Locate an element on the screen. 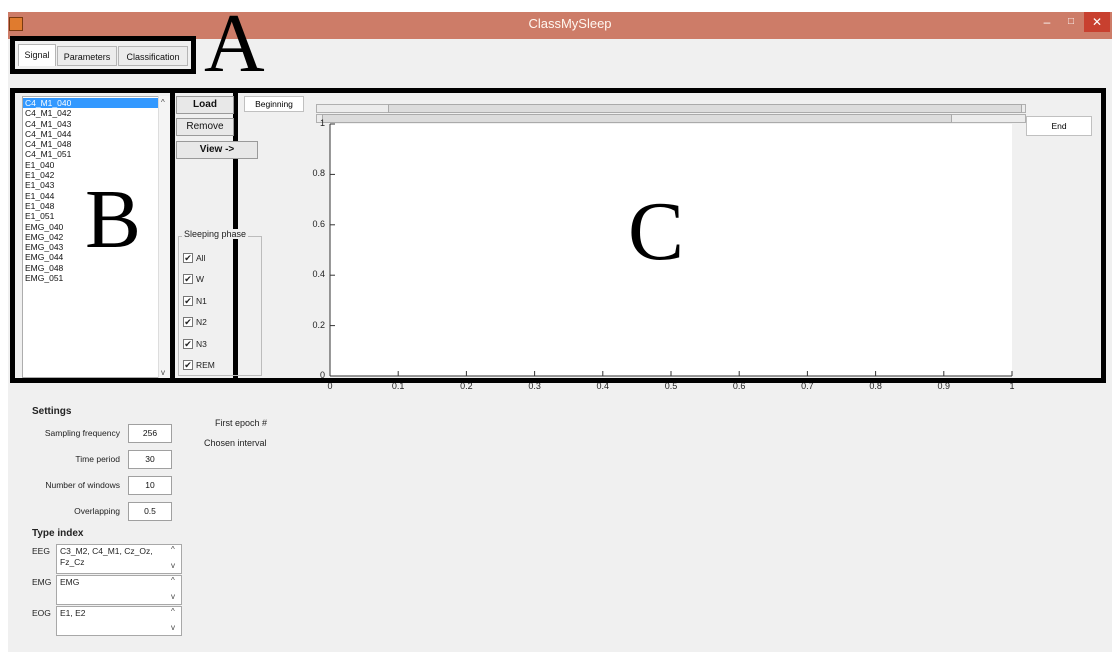 The image size is (1112, 652). settings-title: Settings is located at coordinates (52, 411).